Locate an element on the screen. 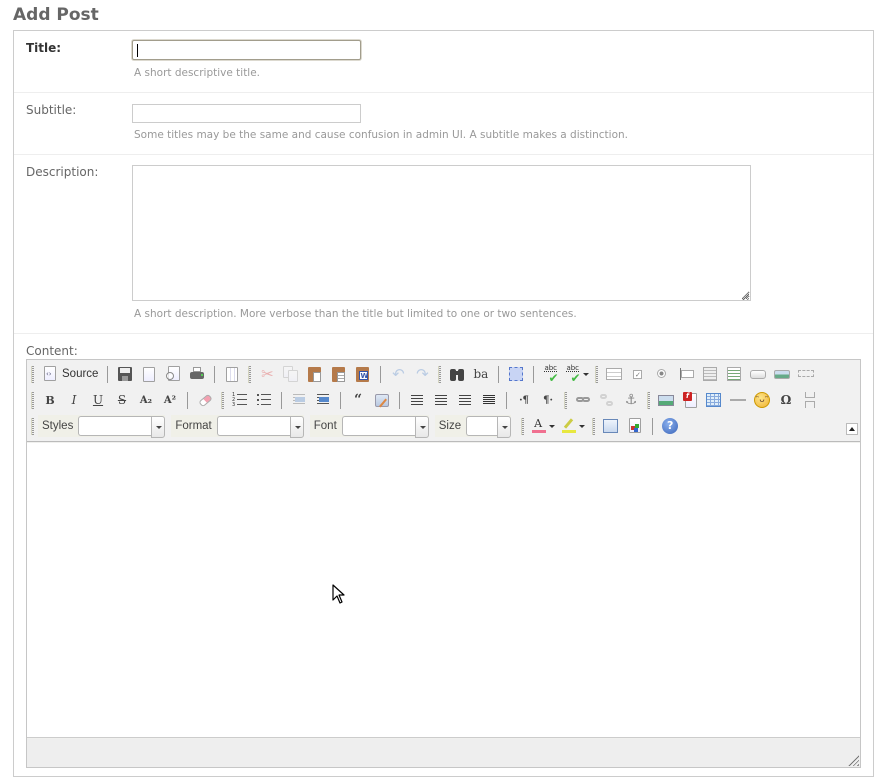  maximize-icon is located at coordinates (611, 426).